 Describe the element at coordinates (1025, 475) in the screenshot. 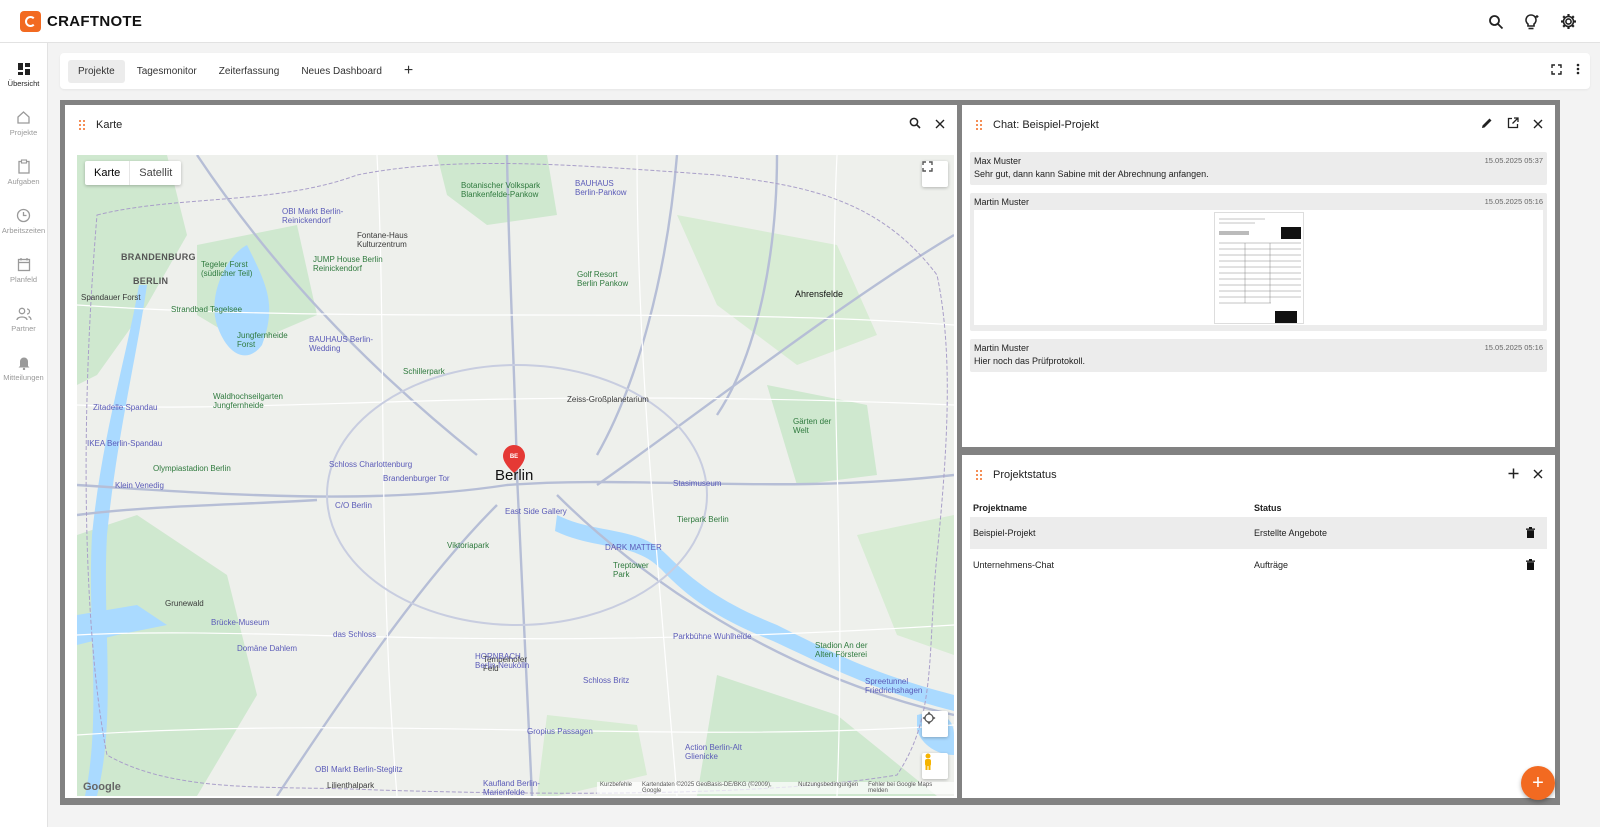

I see `project-status-title: Projektstatus` at that location.